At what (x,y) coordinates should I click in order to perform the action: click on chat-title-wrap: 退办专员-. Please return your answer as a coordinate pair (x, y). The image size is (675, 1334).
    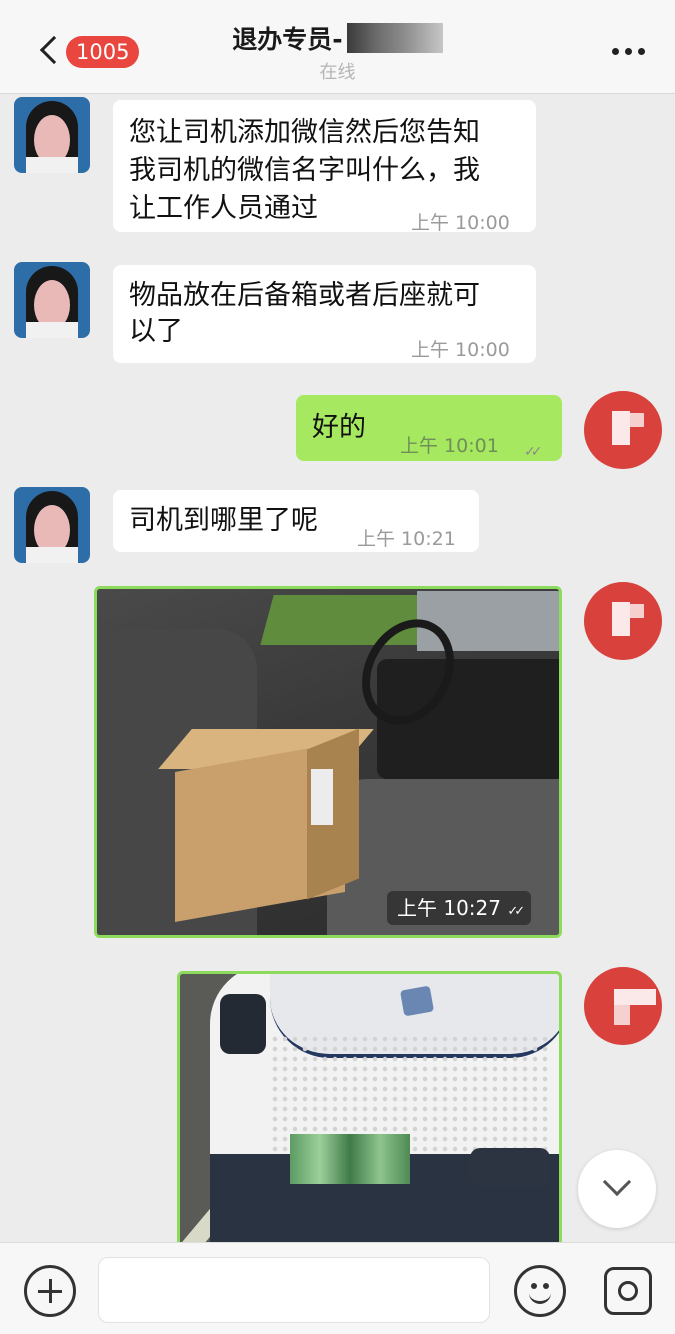
    Looking at the image, I should click on (337, 38).